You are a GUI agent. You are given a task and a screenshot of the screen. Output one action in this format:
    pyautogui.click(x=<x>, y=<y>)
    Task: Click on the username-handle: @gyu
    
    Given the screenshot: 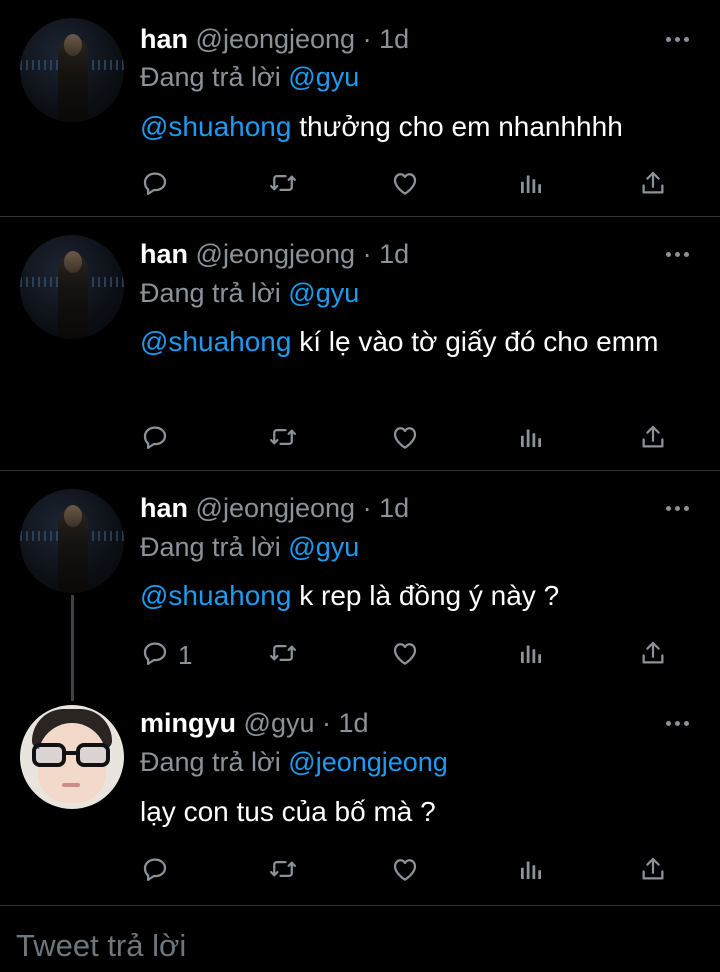 What is the action you would take?
    pyautogui.click(x=279, y=723)
    